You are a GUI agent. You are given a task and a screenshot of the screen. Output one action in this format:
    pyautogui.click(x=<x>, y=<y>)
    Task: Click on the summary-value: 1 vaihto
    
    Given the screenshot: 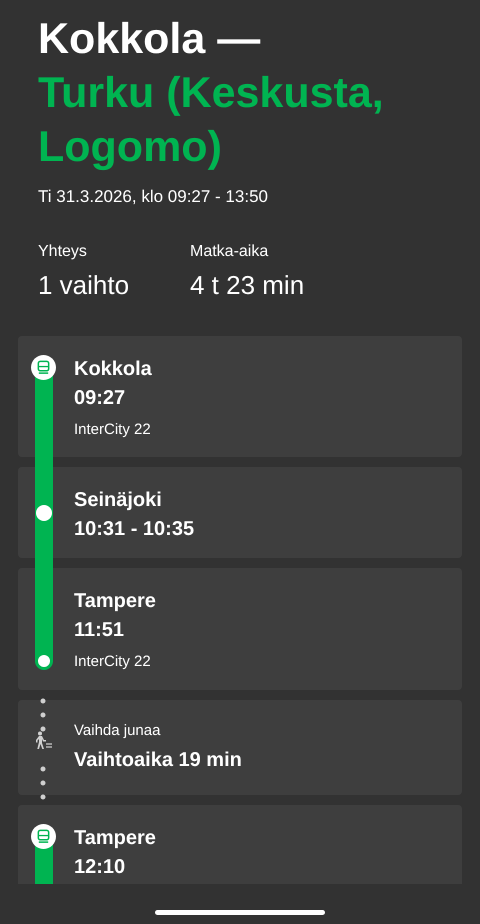 What is the action you would take?
    pyautogui.click(x=84, y=285)
    